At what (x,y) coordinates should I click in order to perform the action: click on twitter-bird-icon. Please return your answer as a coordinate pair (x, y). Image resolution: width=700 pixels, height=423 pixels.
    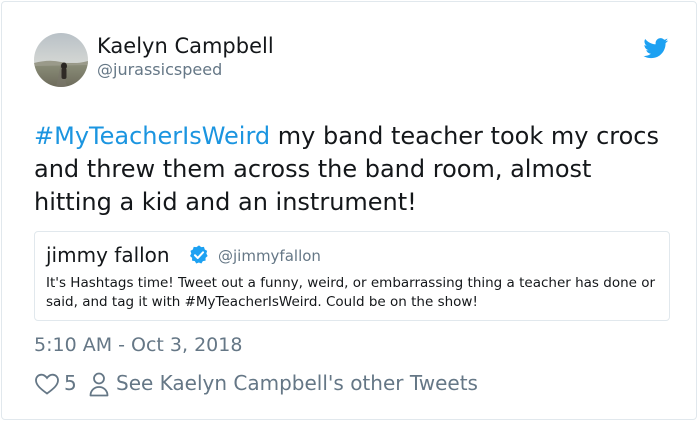
    Looking at the image, I should click on (656, 48).